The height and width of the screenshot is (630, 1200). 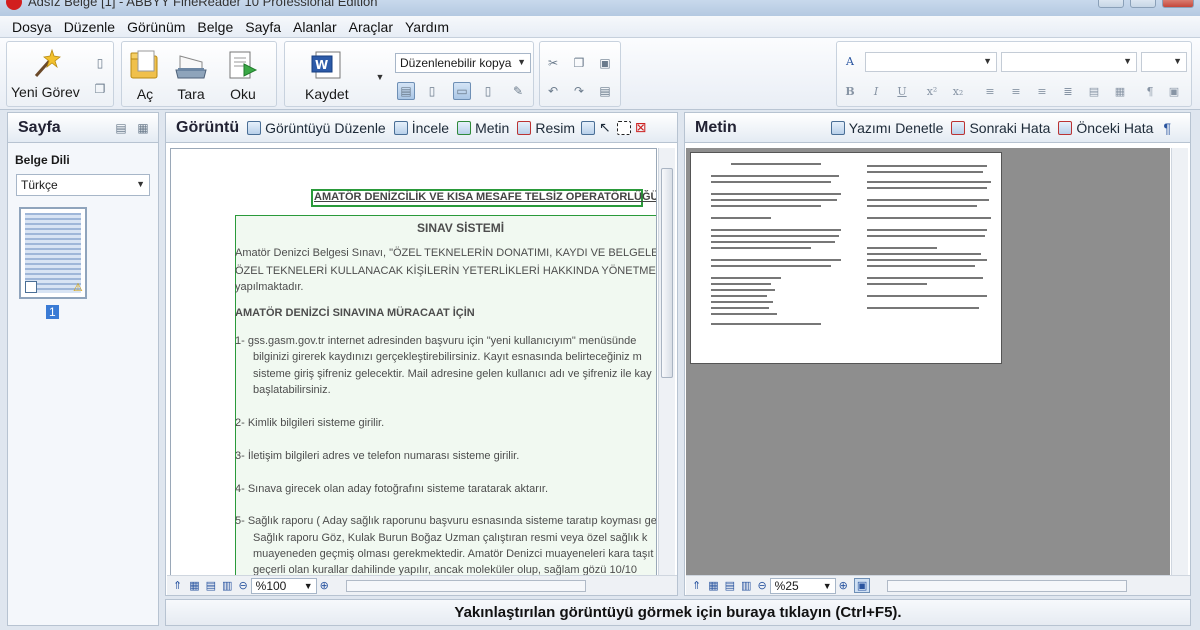 I want to click on bold-icon: B, so click(x=850, y=91).